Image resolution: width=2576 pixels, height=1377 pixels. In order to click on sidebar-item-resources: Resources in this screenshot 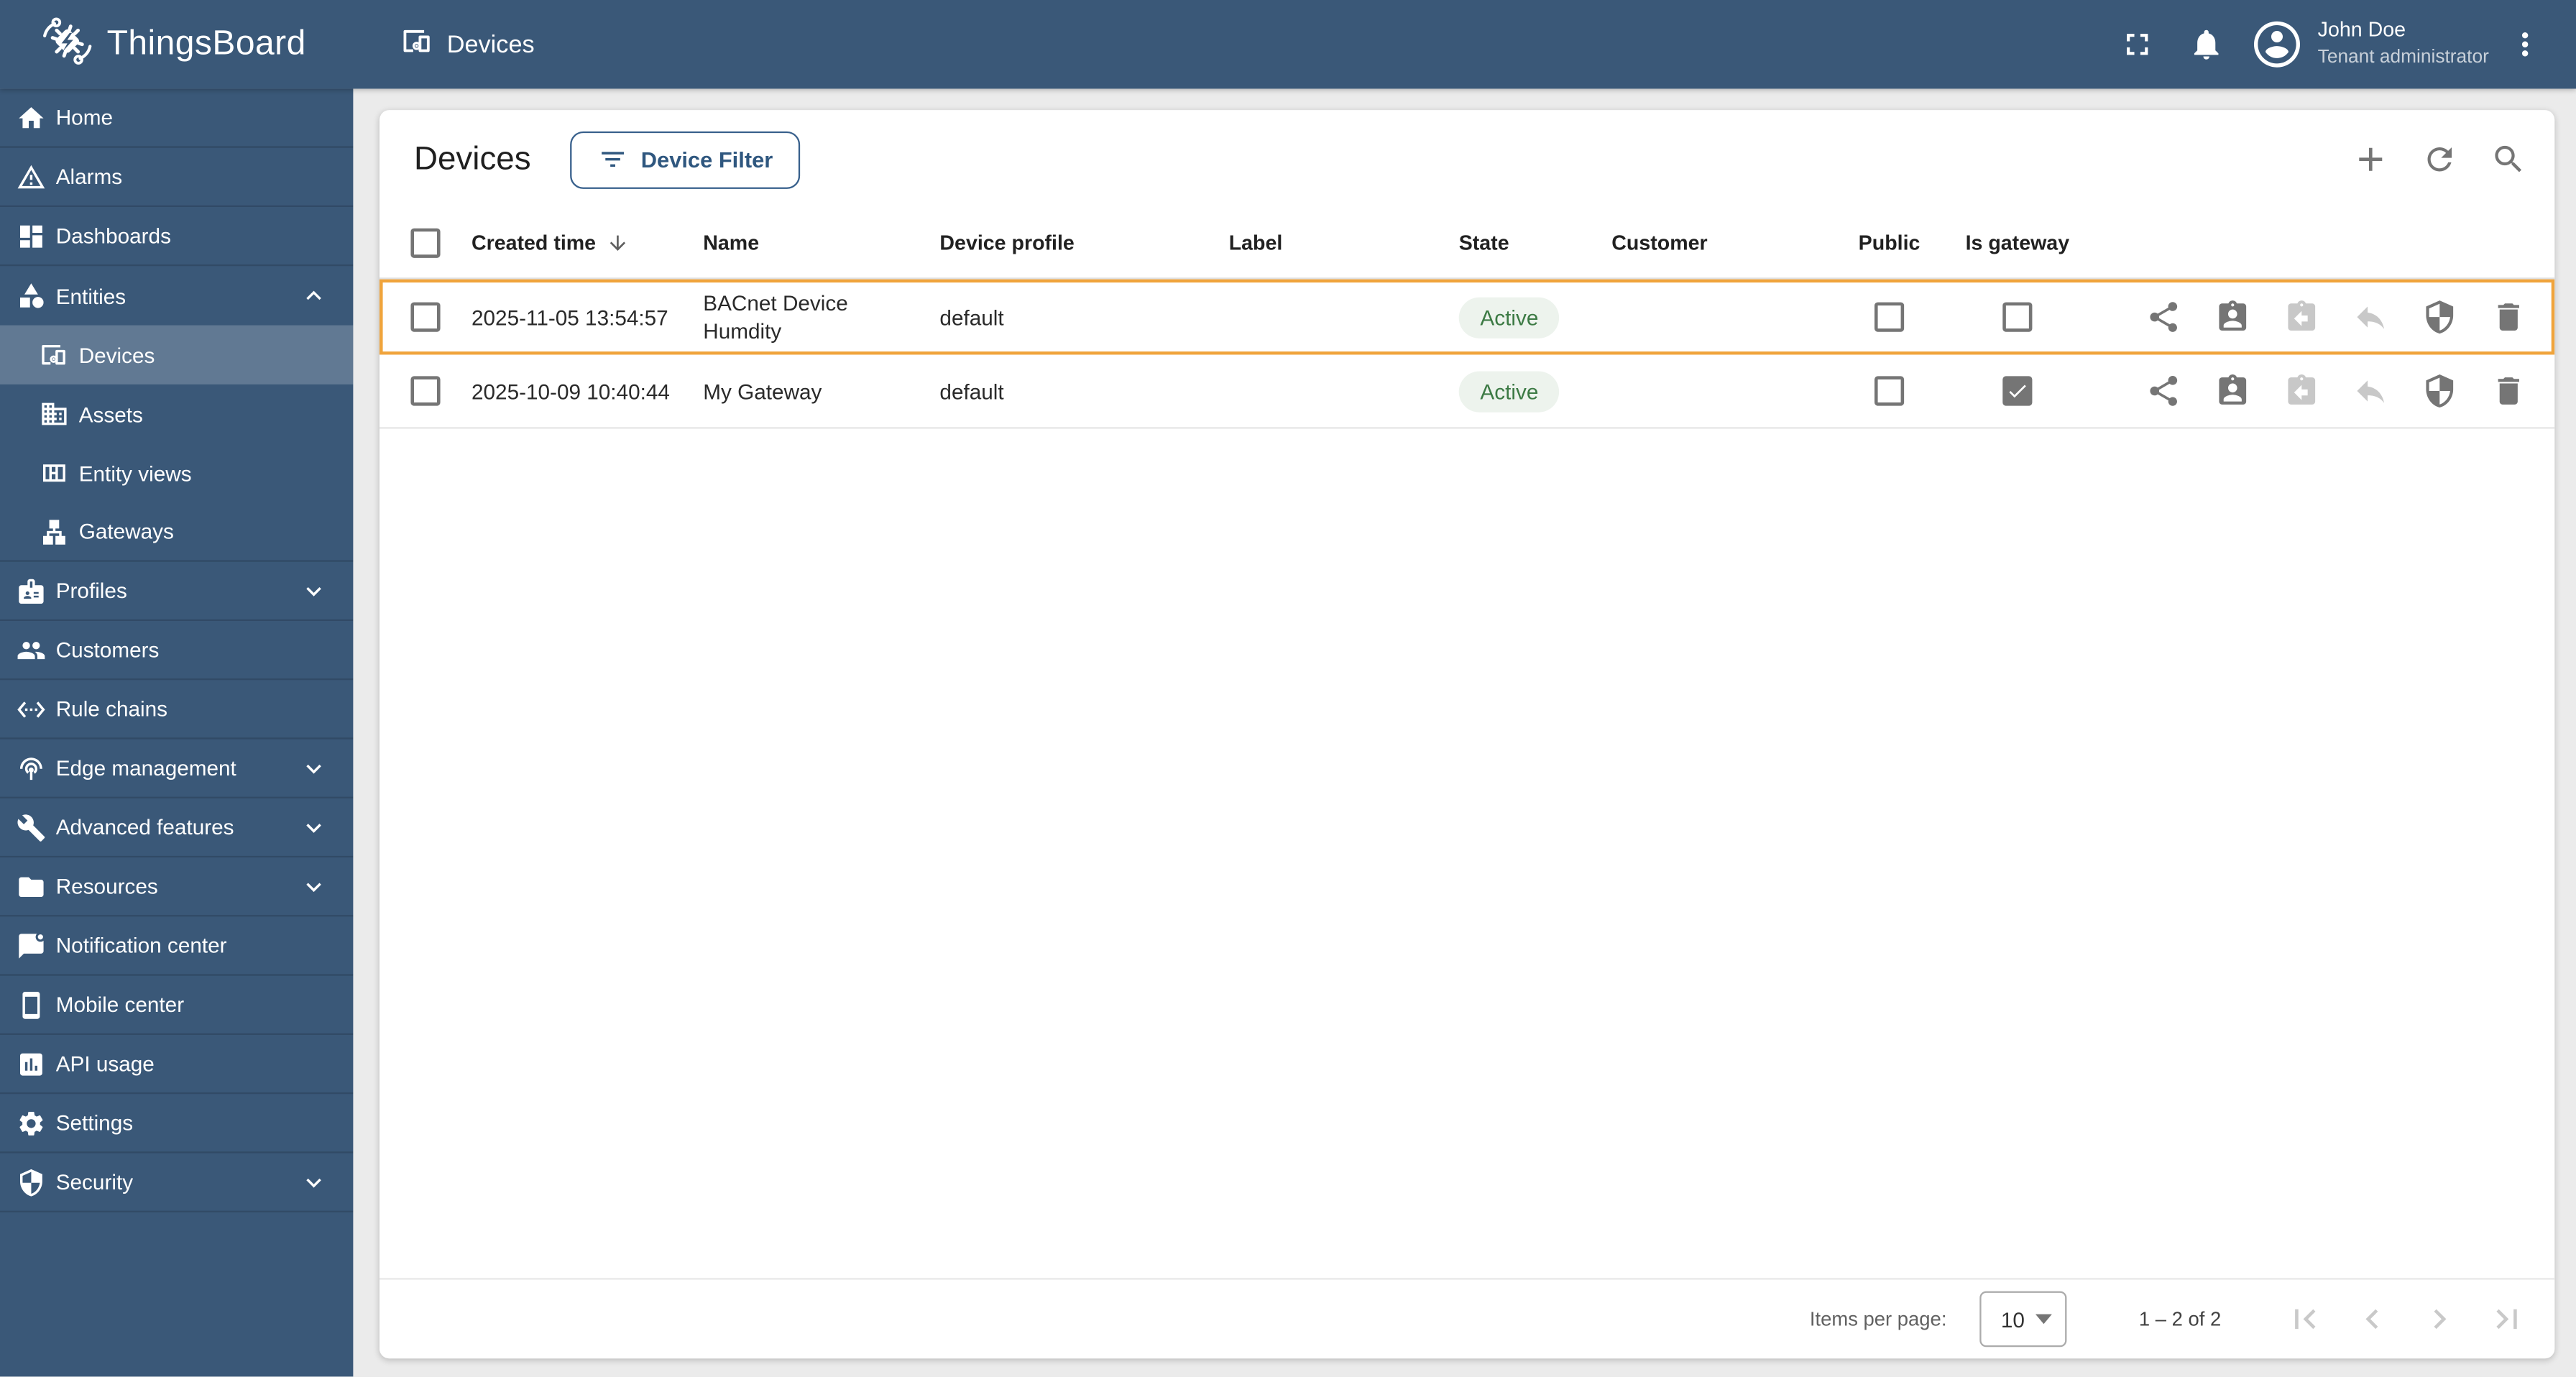, I will do `click(177, 887)`.